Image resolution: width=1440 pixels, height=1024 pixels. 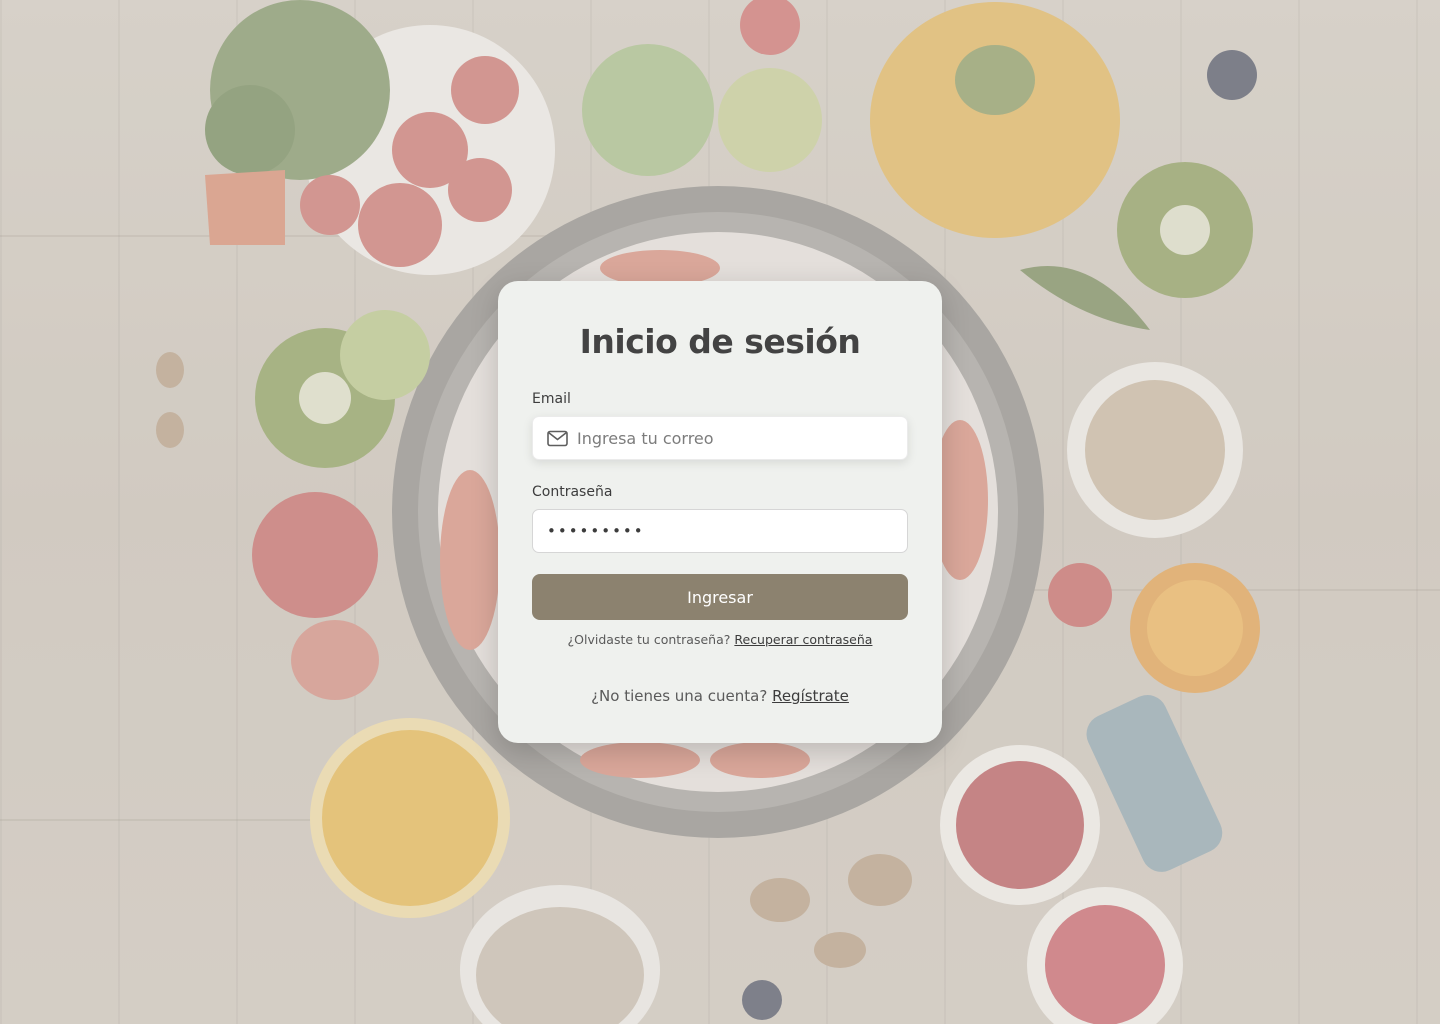 I want to click on password-input, so click(x=720, y=531).